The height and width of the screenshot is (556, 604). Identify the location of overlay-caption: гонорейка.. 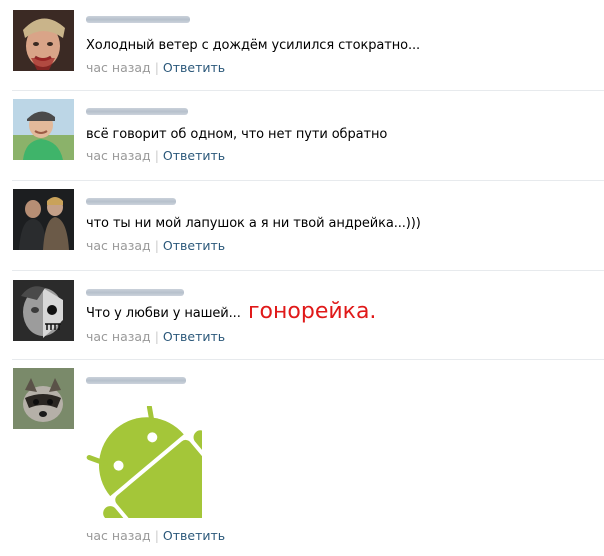
(312, 311).